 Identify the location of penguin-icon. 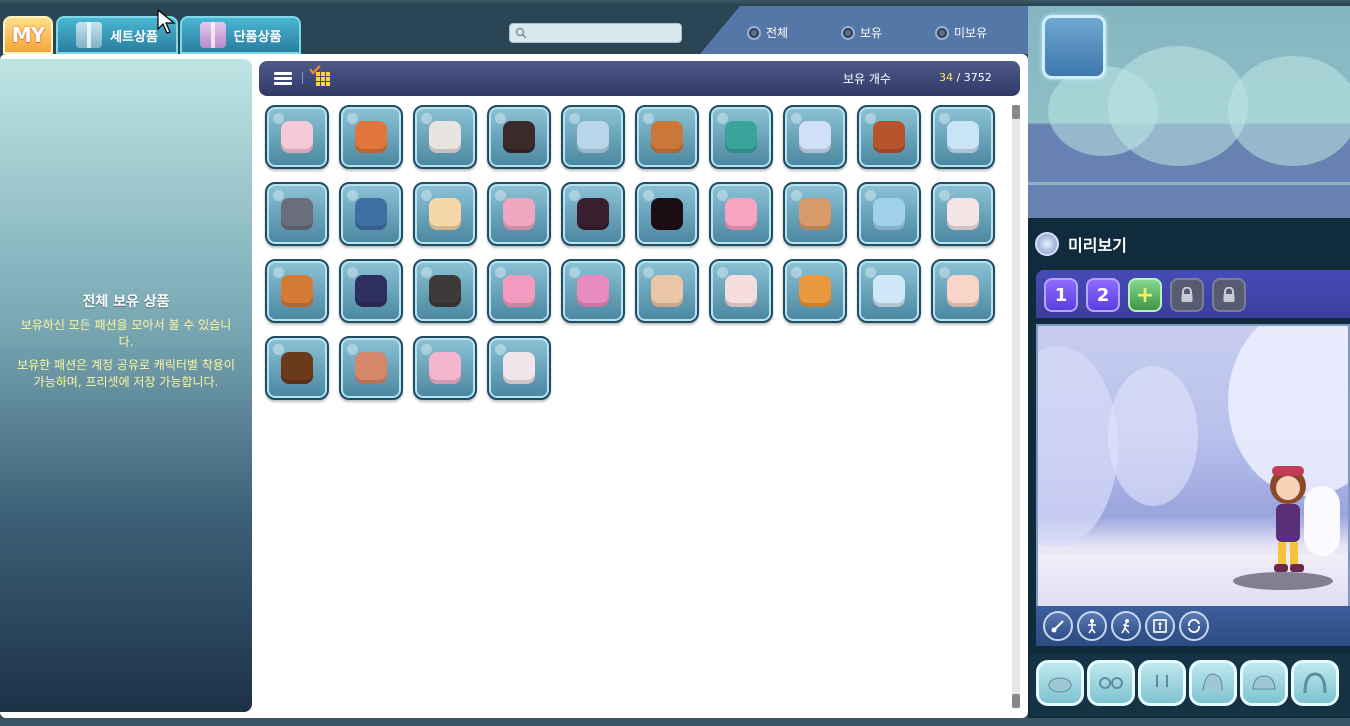
(297, 214).